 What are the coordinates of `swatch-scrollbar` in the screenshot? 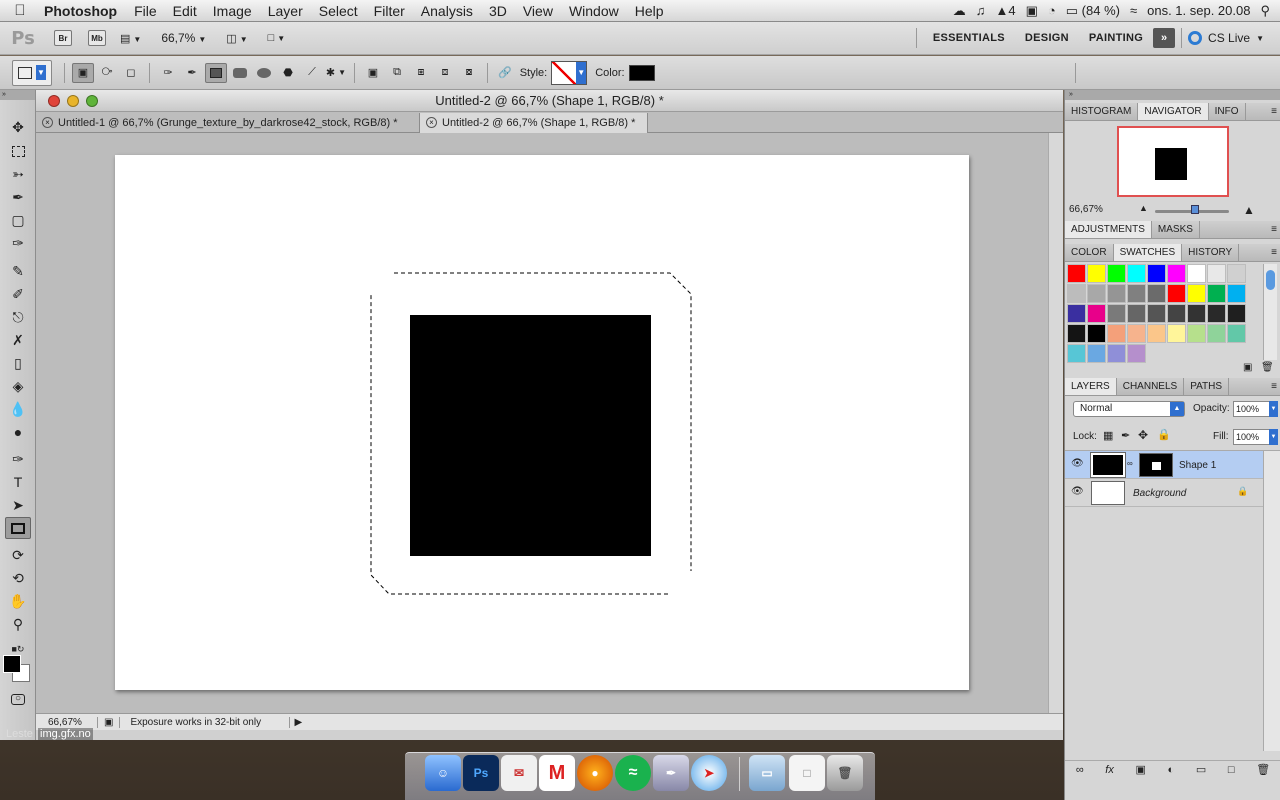 It's located at (1270, 312).